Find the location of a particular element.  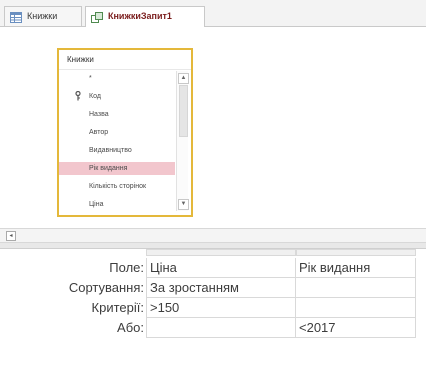

field-label: Рік видання is located at coordinates (108, 168).